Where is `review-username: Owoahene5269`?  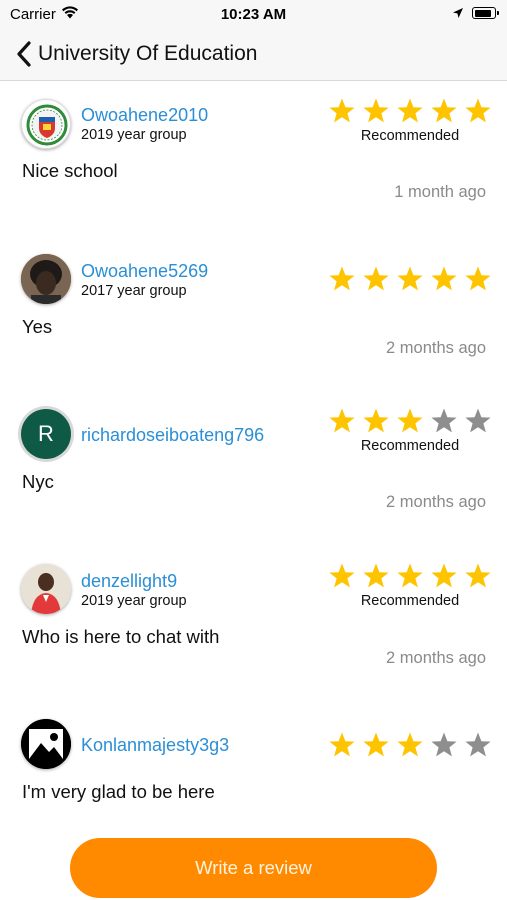
review-username: Owoahene5269 is located at coordinates (144, 271).